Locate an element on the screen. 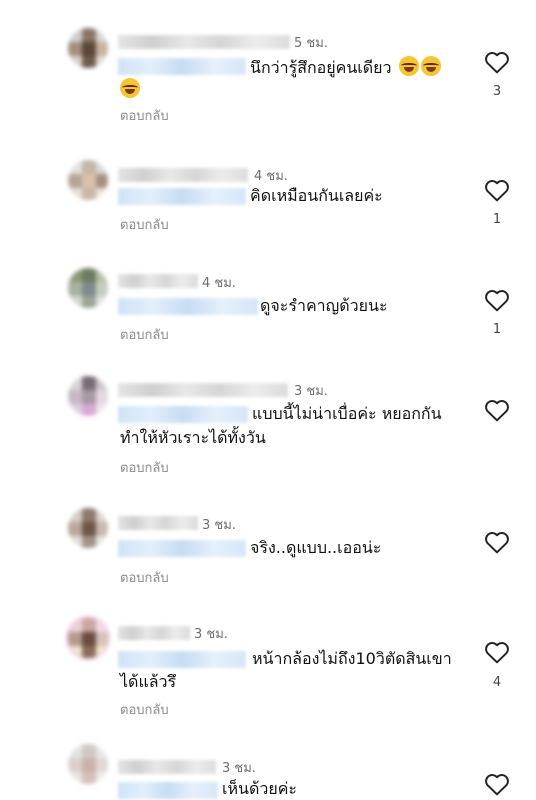 The image size is (536, 800). like-count: 4 is located at coordinates (497, 682).